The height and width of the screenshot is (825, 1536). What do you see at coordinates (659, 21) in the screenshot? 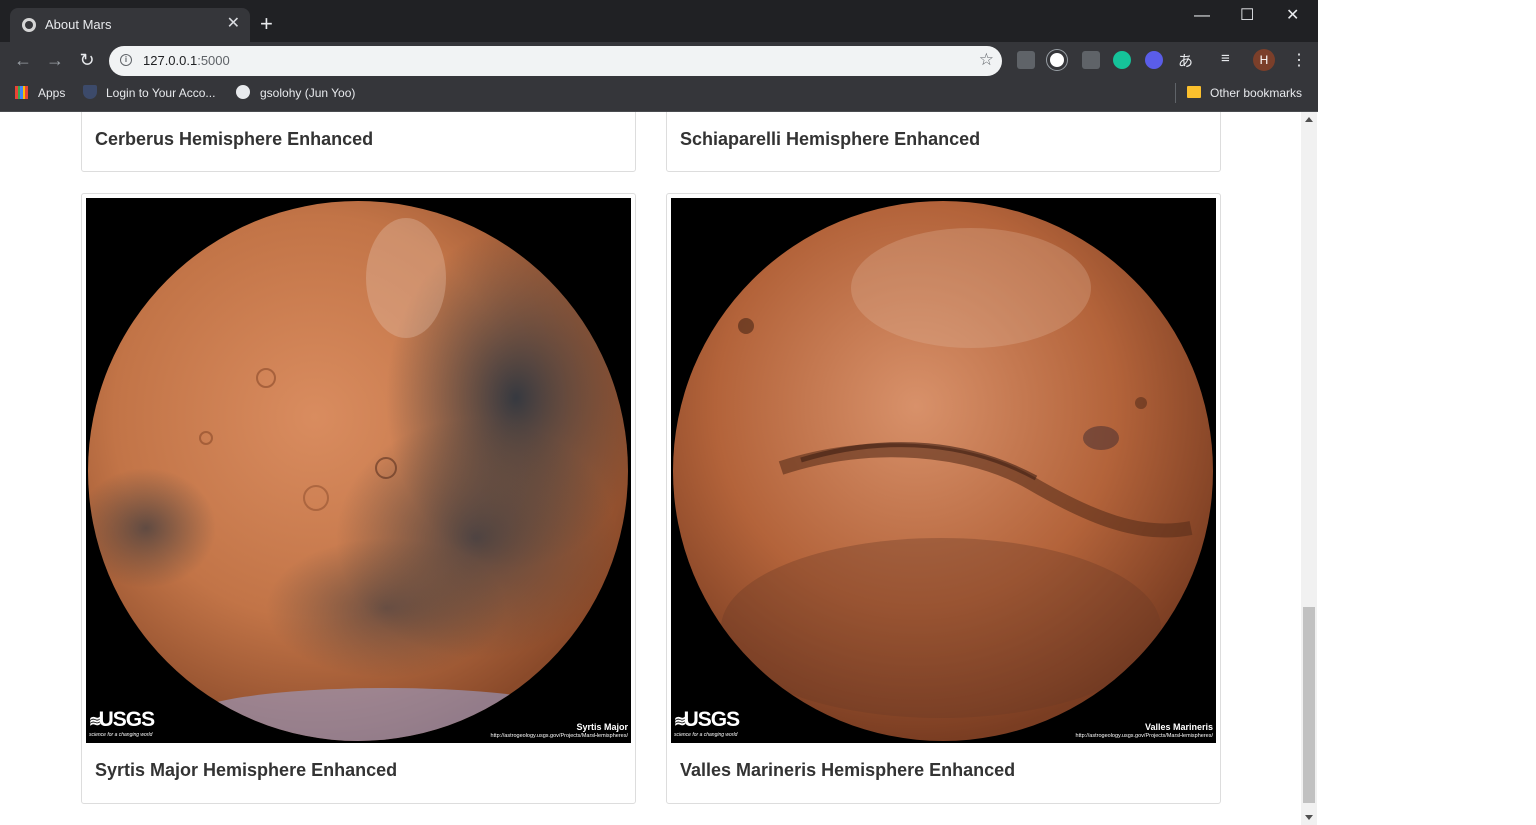
I see `title-bar: About Mars ✕ + — ☐ ✕` at bounding box center [659, 21].